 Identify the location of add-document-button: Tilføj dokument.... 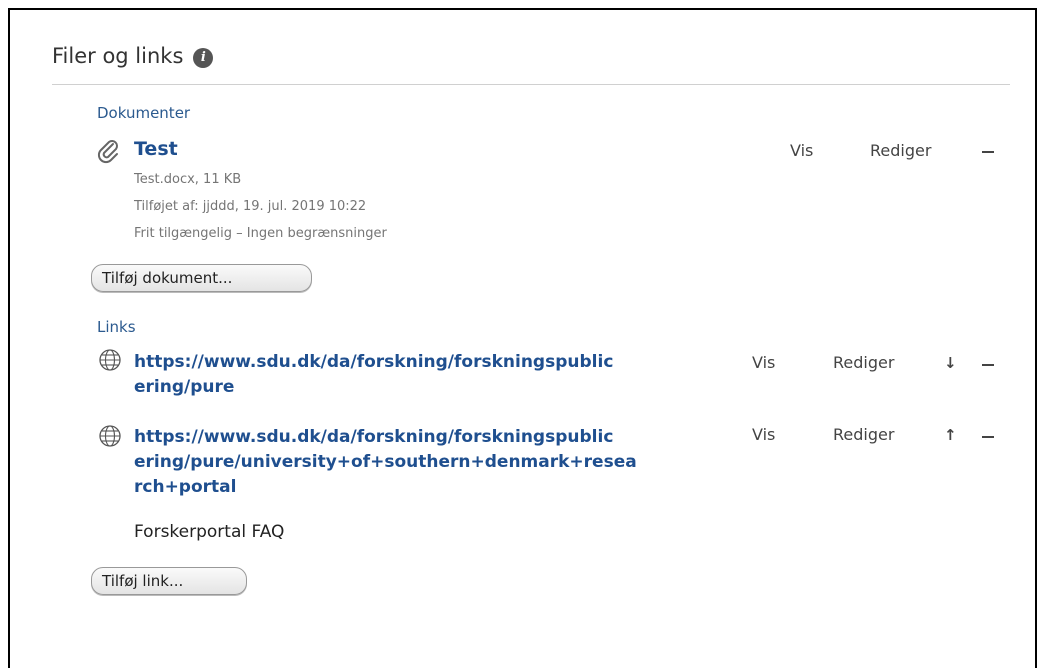
(201, 278).